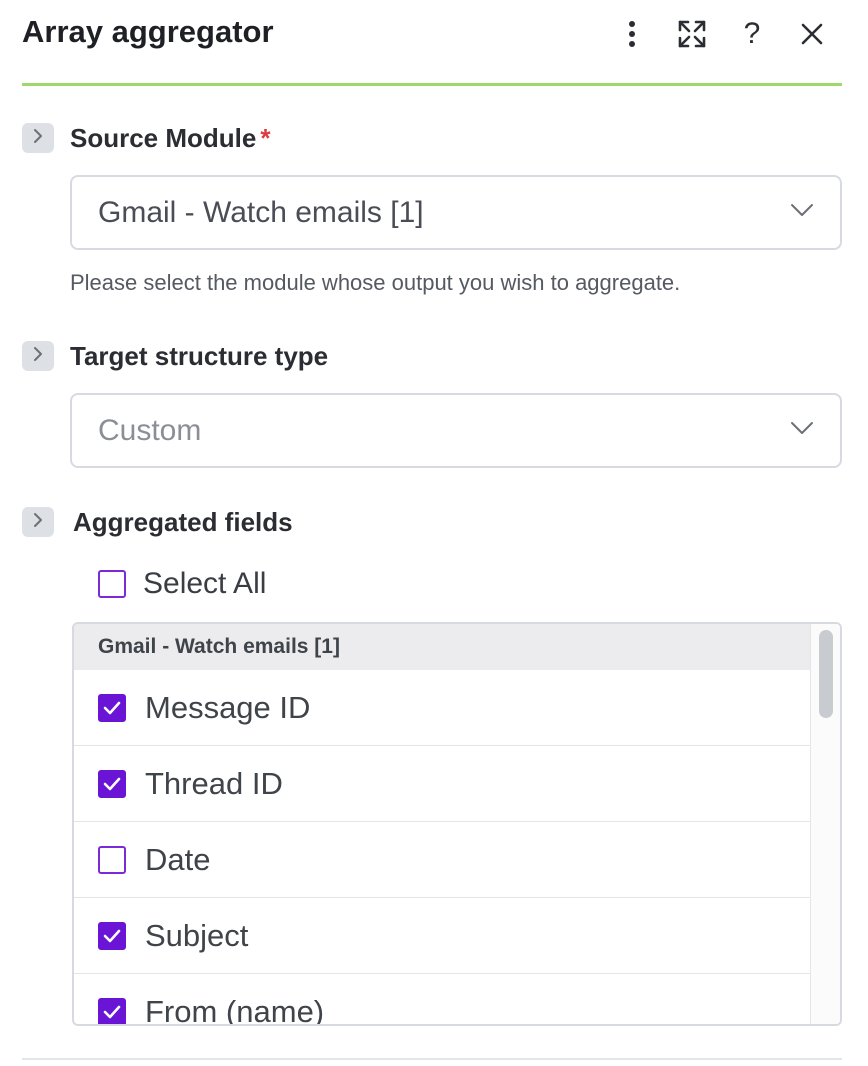  I want to click on source-module-expand-toggle, so click(38, 138).